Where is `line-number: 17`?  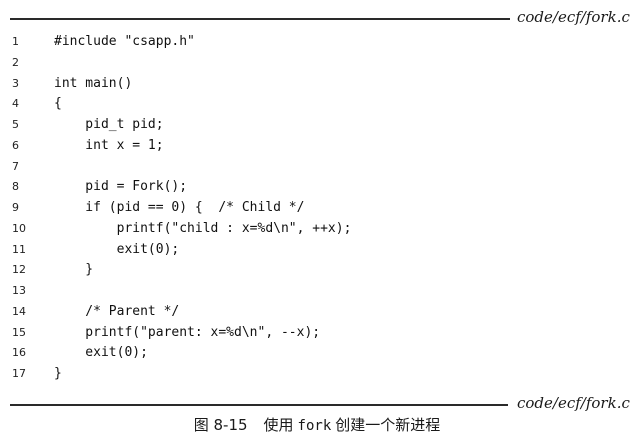
line-number: 17 is located at coordinates (19, 373).